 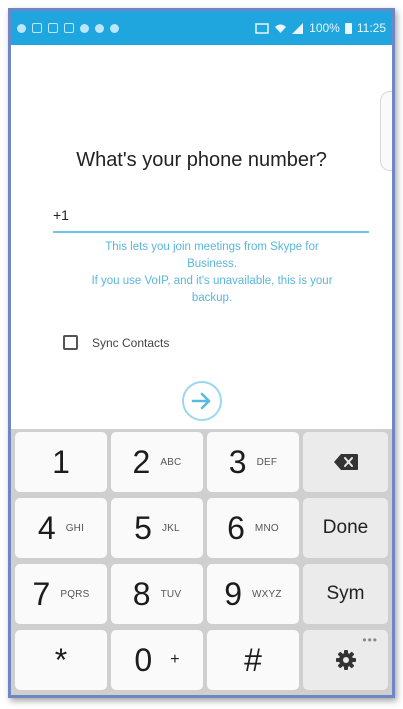 I want to click on key-digit: 1, so click(x=61, y=462).